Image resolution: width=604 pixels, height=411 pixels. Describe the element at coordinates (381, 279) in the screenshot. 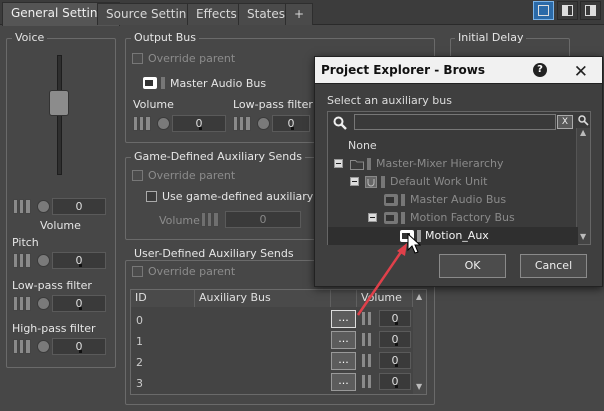

I see `annotation-arrow` at that location.